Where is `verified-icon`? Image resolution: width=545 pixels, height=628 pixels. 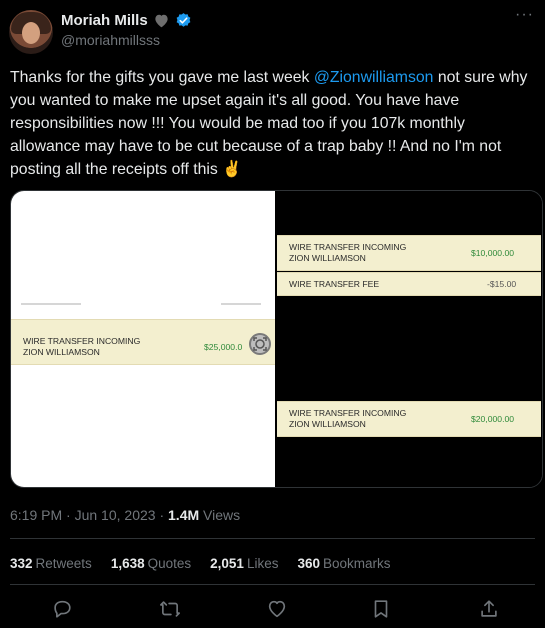 verified-icon is located at coordinates (183, 20).